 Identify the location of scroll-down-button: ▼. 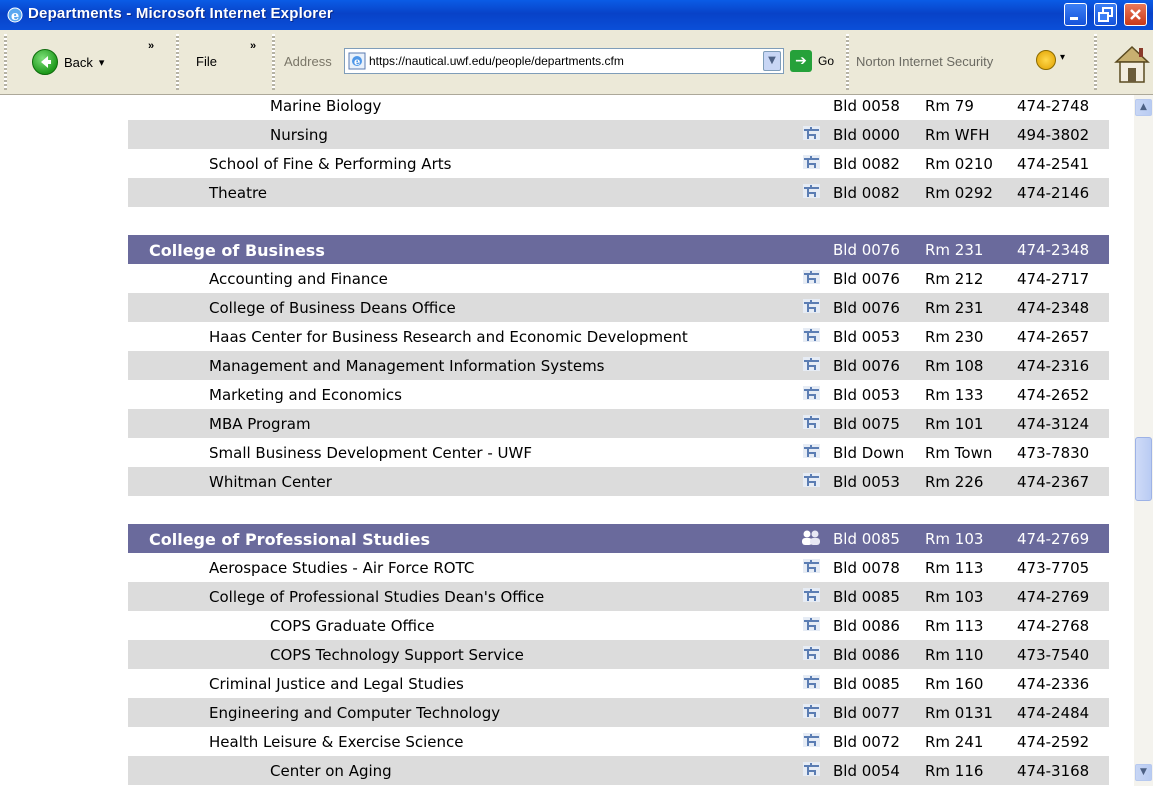
(1143, 772).